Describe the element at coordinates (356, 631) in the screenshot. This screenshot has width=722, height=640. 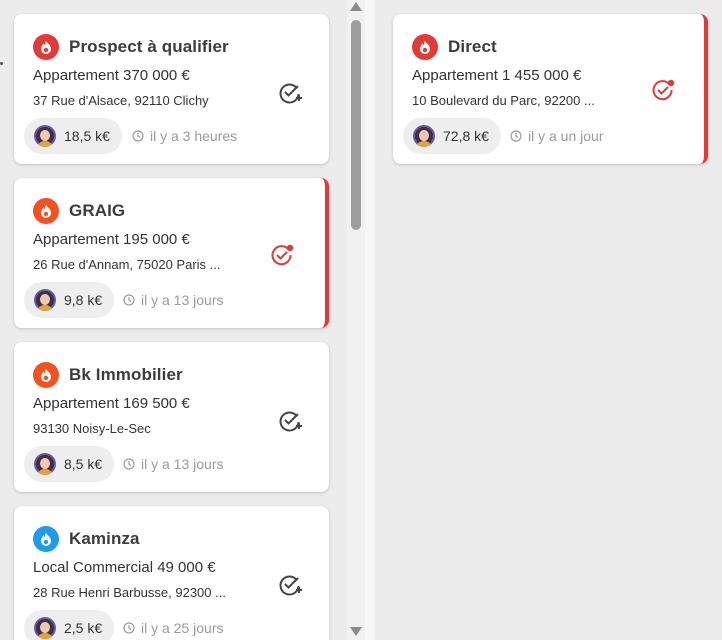
I see `scroll-down-arrow-icon` at that location.